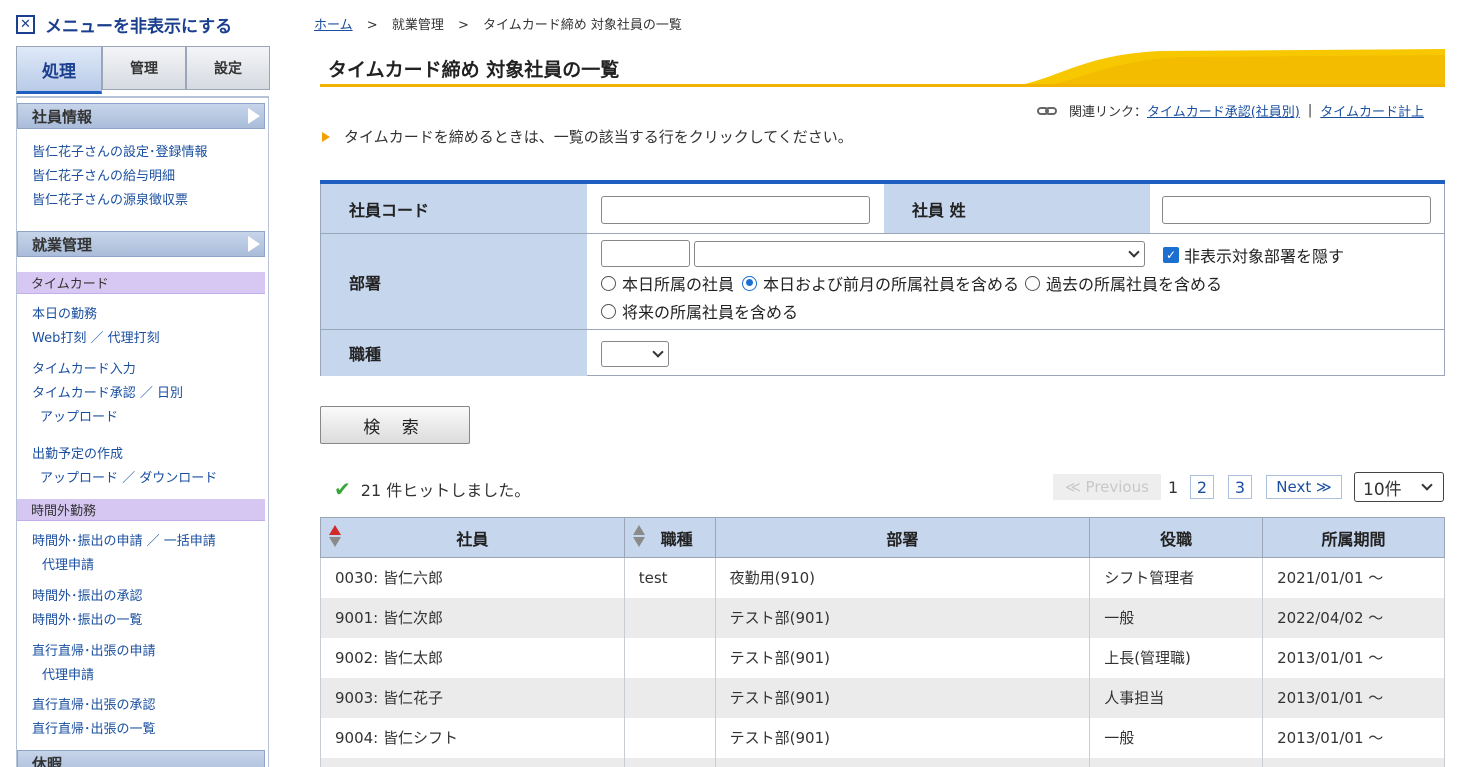 This screenshot has height=767, width=1482. Describe the element at coordinates (1176, 737) in the screenshot. I see `cell-position: 一般` at that location.